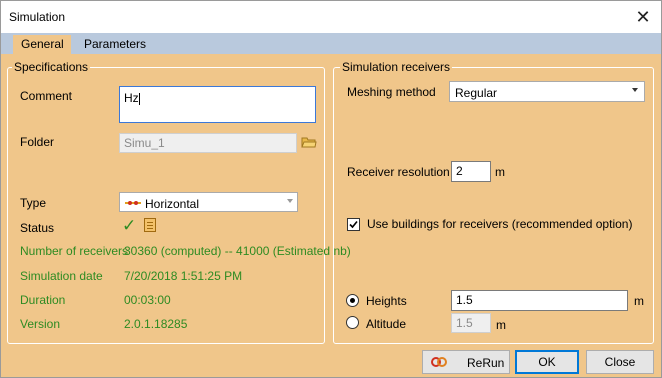 This screenshot has height=378, width=662. What do you see at coordinates (217, 104) in the screenshot?
I see `comment-field: Hz` at bounding box center [217, 104].